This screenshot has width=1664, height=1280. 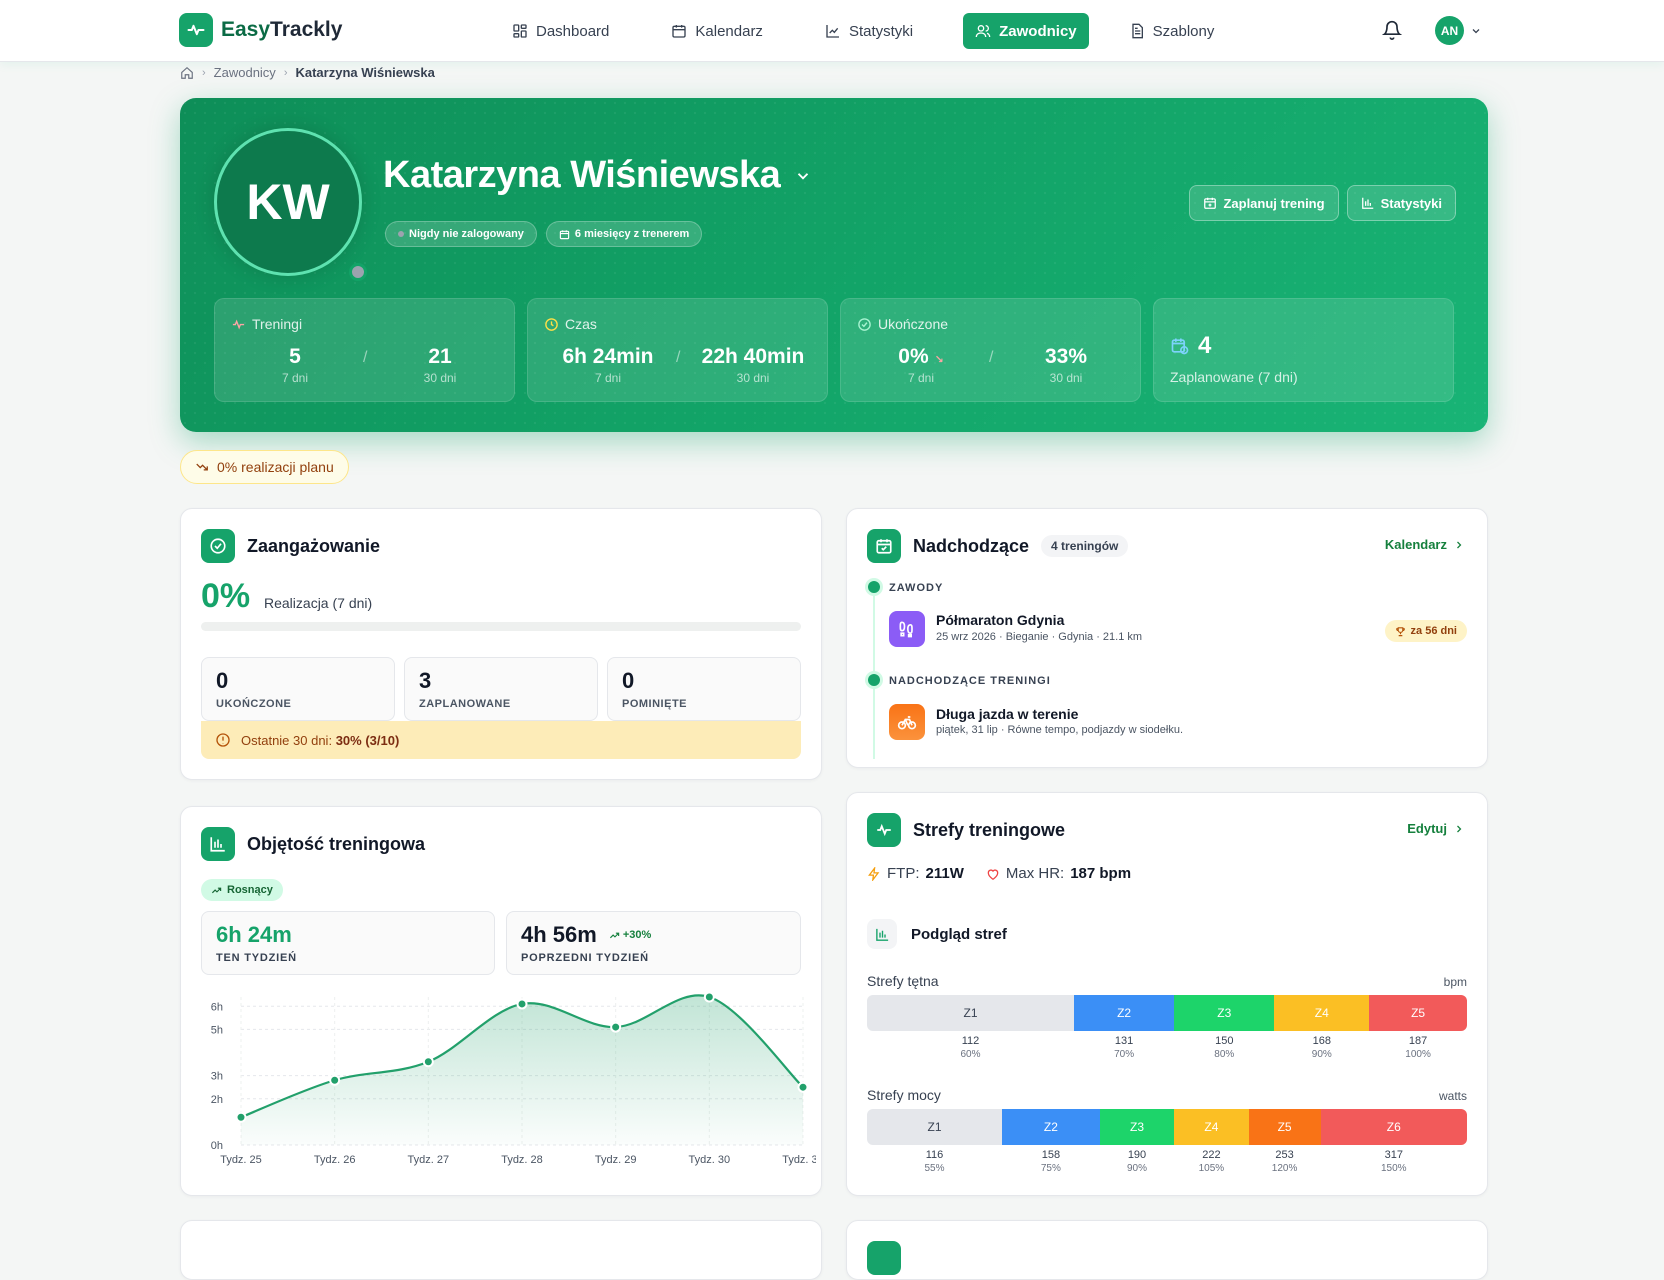 I want to click on athlete-name-selector: Katarzyna Wiśniewska, so click(x=597, y=175).